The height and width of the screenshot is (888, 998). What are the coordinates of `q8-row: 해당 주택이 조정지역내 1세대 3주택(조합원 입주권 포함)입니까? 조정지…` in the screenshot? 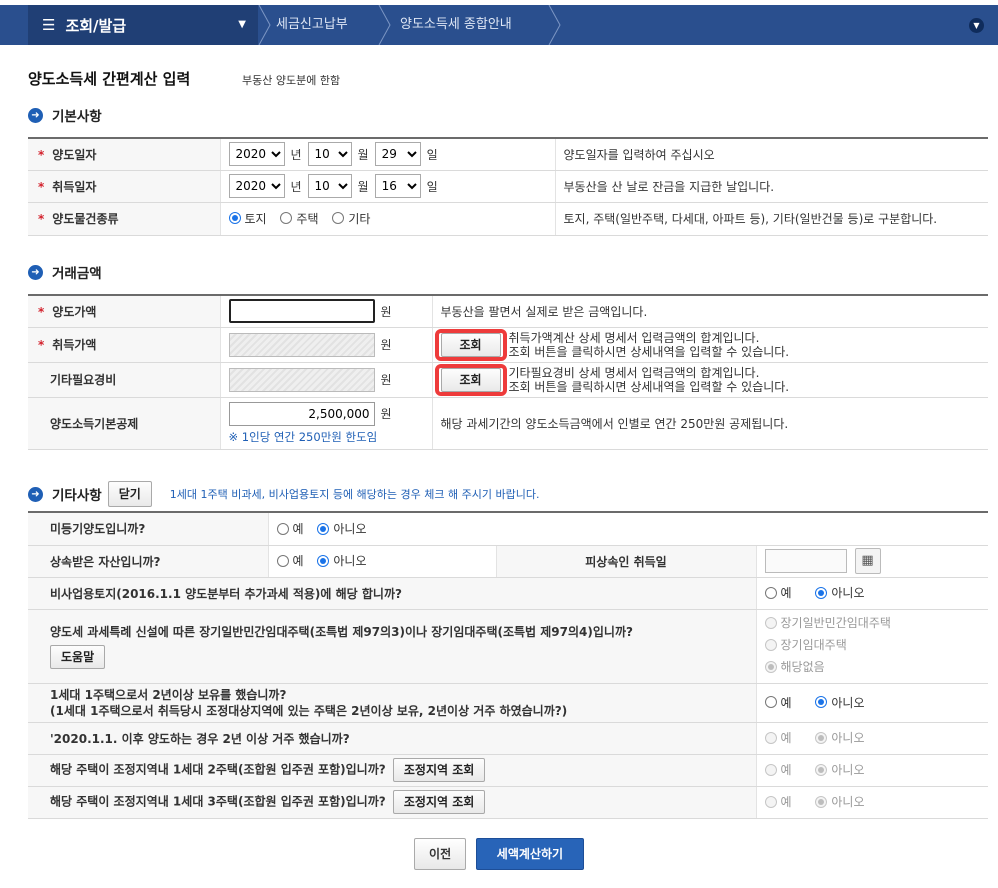 It's located at (508, 802).